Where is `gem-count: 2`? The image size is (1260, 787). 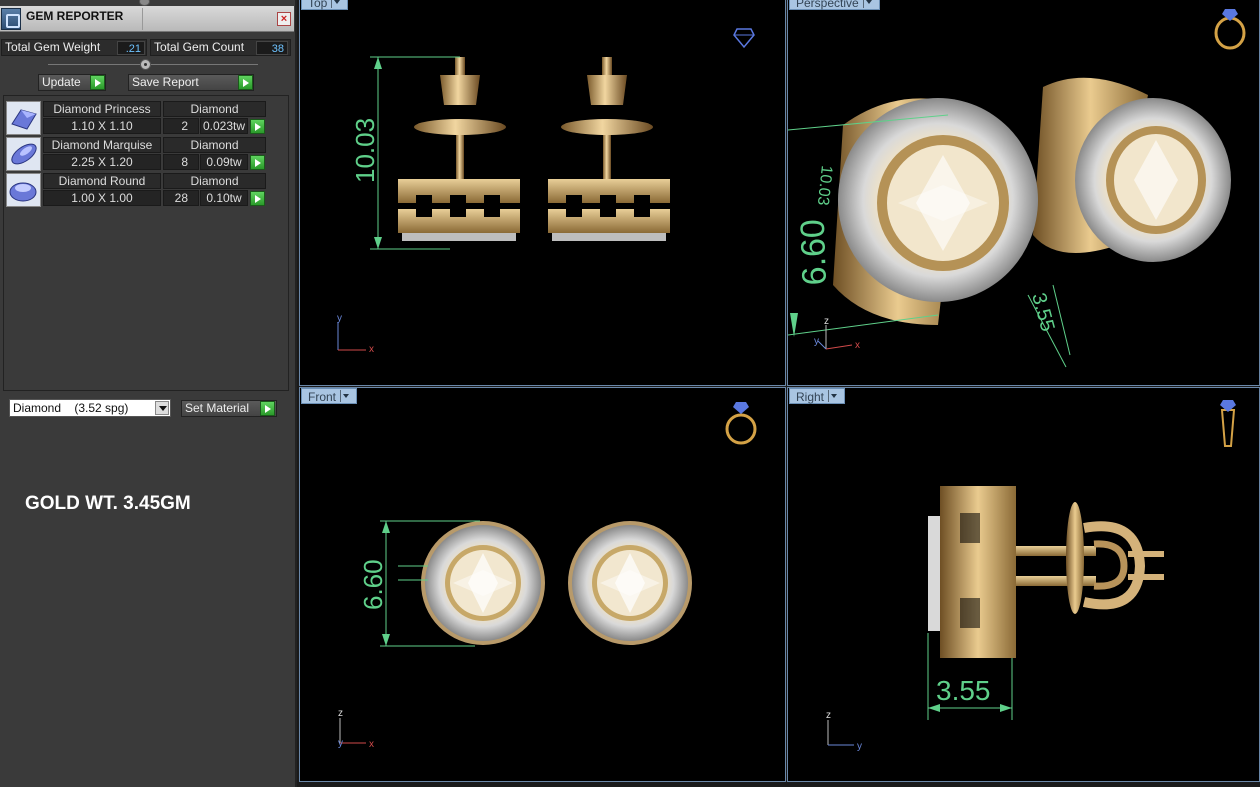 gem-count: 2 is located at coordinates (181, 126).